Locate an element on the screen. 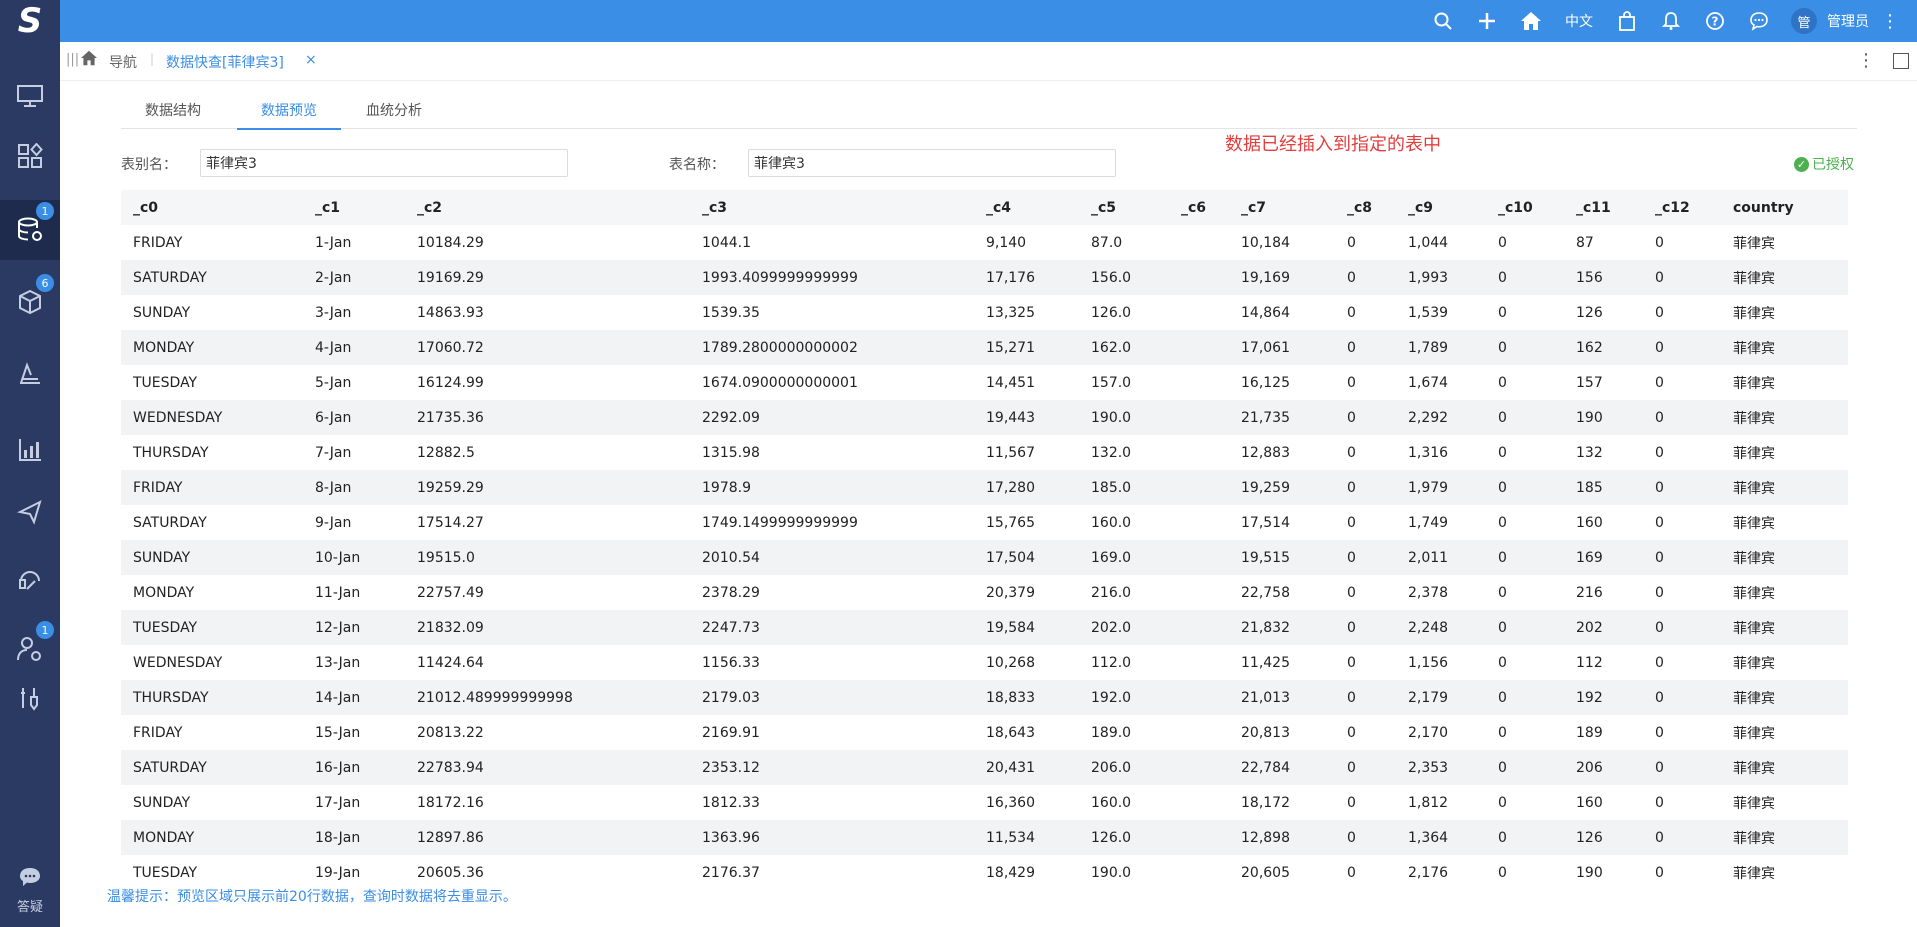  table-cell: 20,379 is located at coordinates (1010, 592).